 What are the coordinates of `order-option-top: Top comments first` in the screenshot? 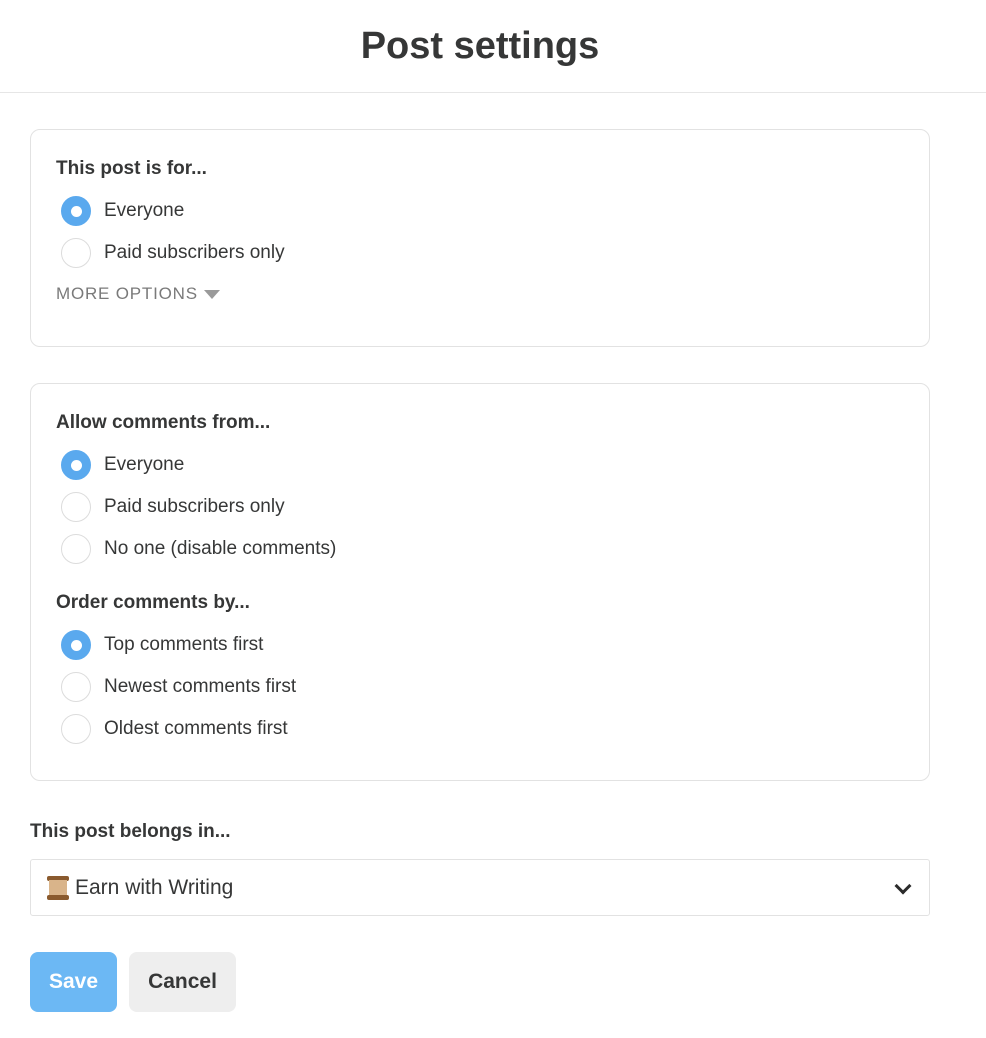 It's located at (162, 645).